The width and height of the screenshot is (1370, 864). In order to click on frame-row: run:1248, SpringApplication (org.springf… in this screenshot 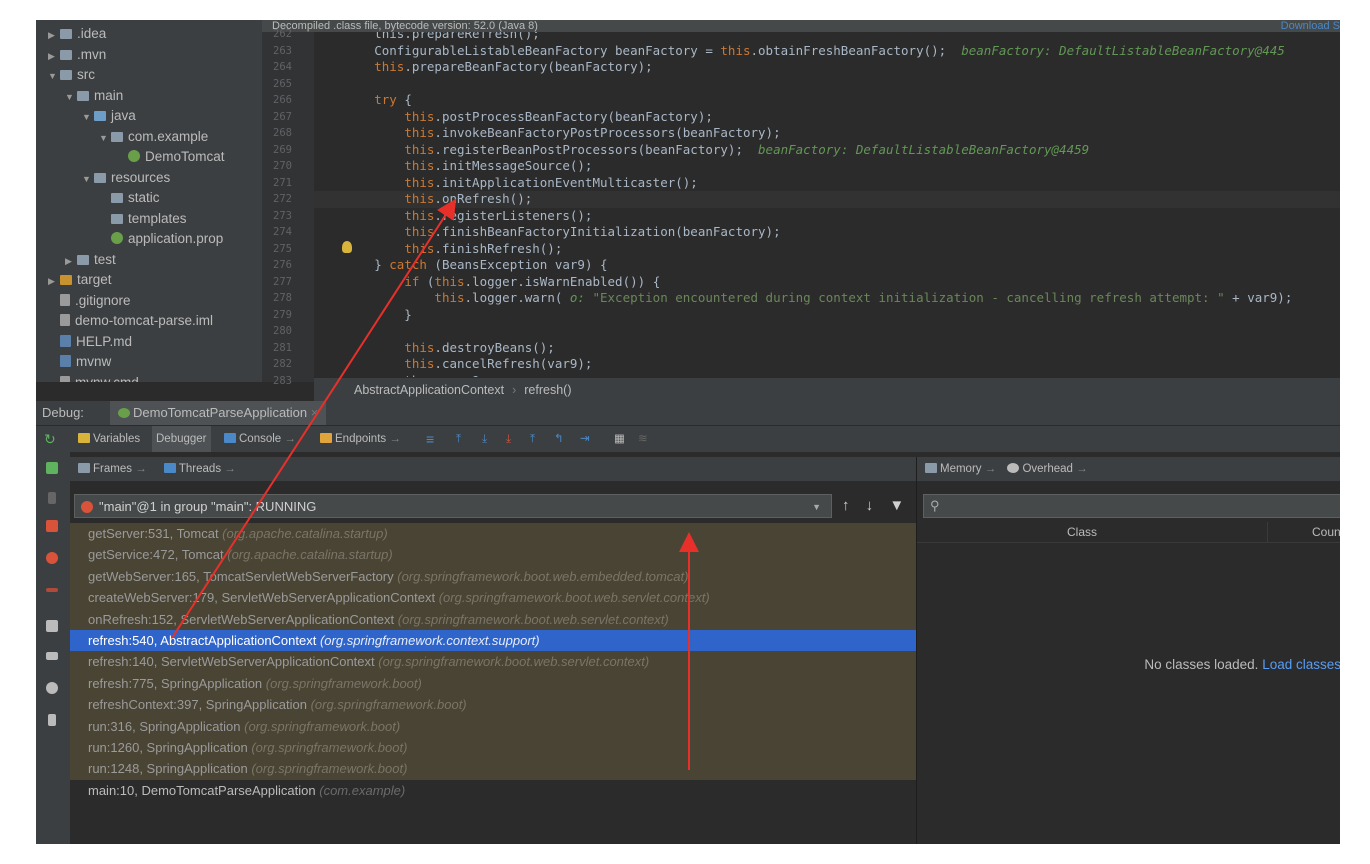, I will do `click(493, 769)`.